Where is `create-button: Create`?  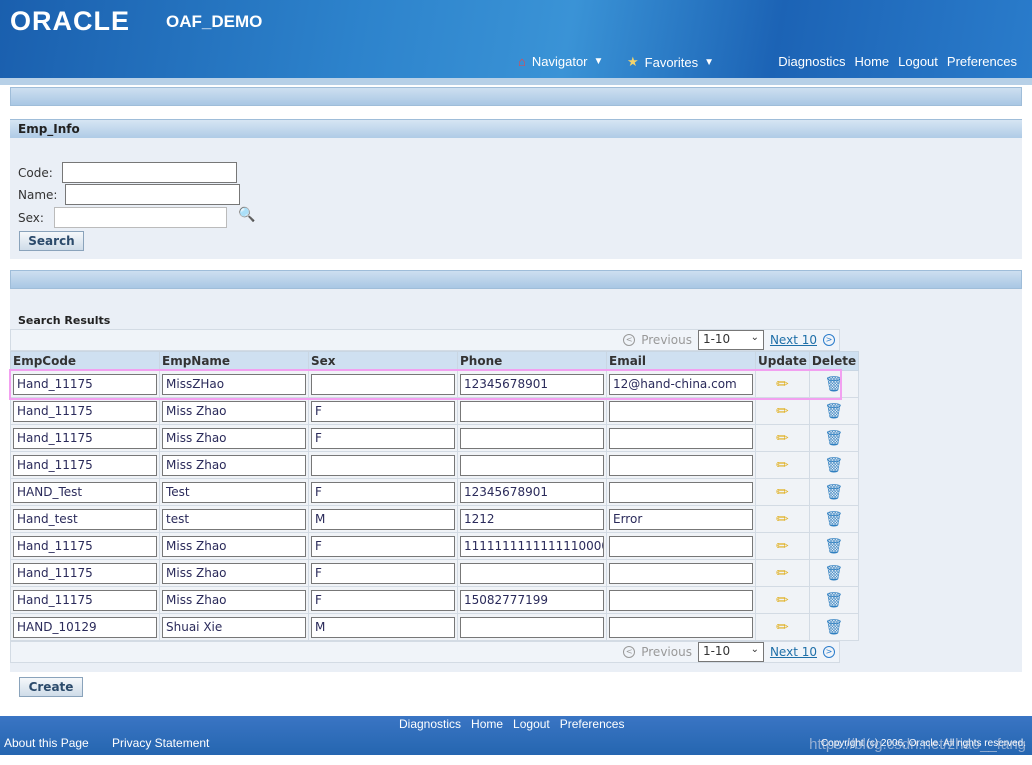 create-button: Create is located at coordinates (51, 687).